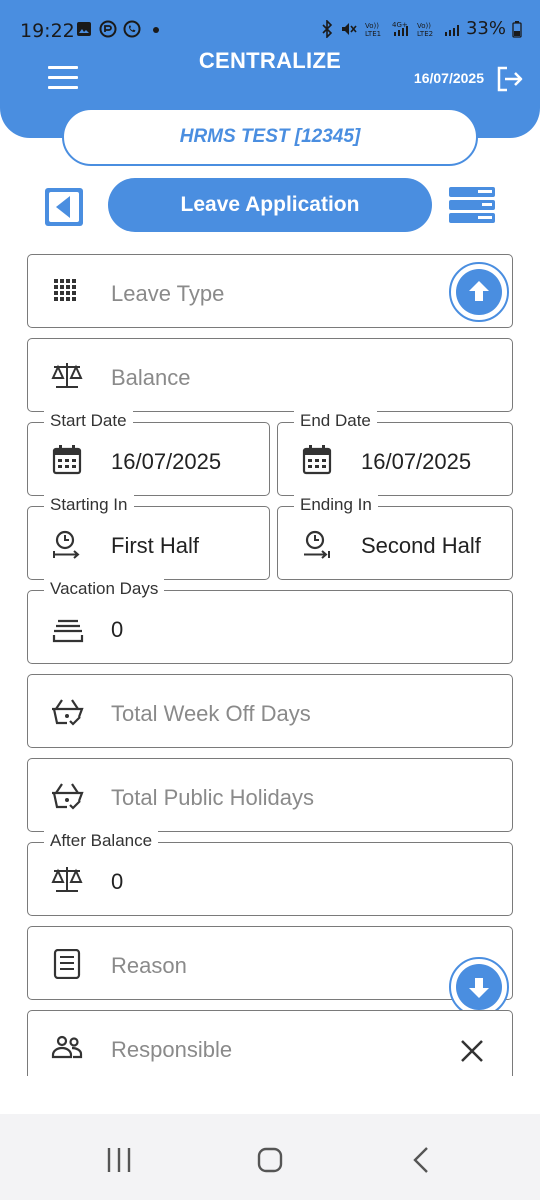 This screenshot has width=540, height=1200. Describe the element at coordinates (425, 34) in the screenshot. I see `svg-text: LTE2` at that location.